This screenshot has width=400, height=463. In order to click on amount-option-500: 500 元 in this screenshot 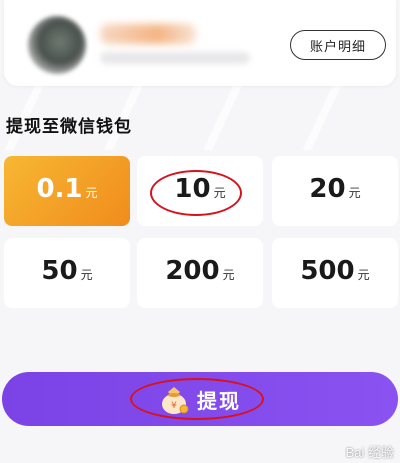, I will do `click(335, 273)`.